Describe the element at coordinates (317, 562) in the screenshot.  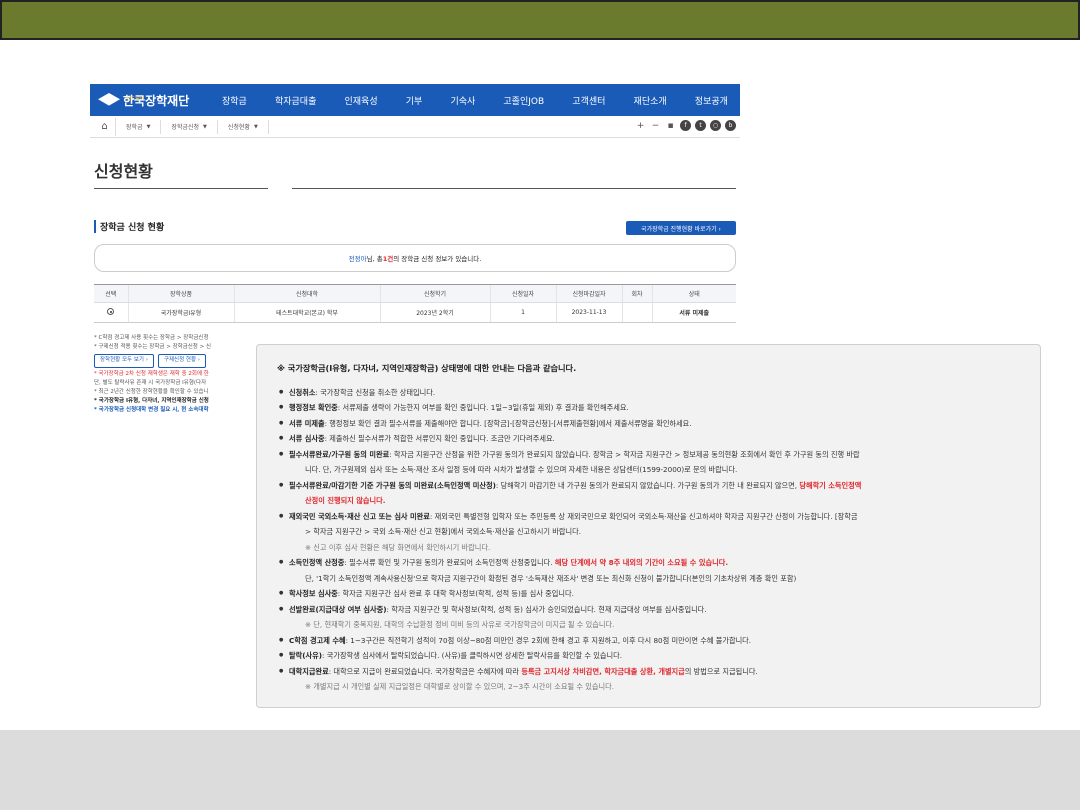
I see `status-term: 소득인정액 산정중` at that location.